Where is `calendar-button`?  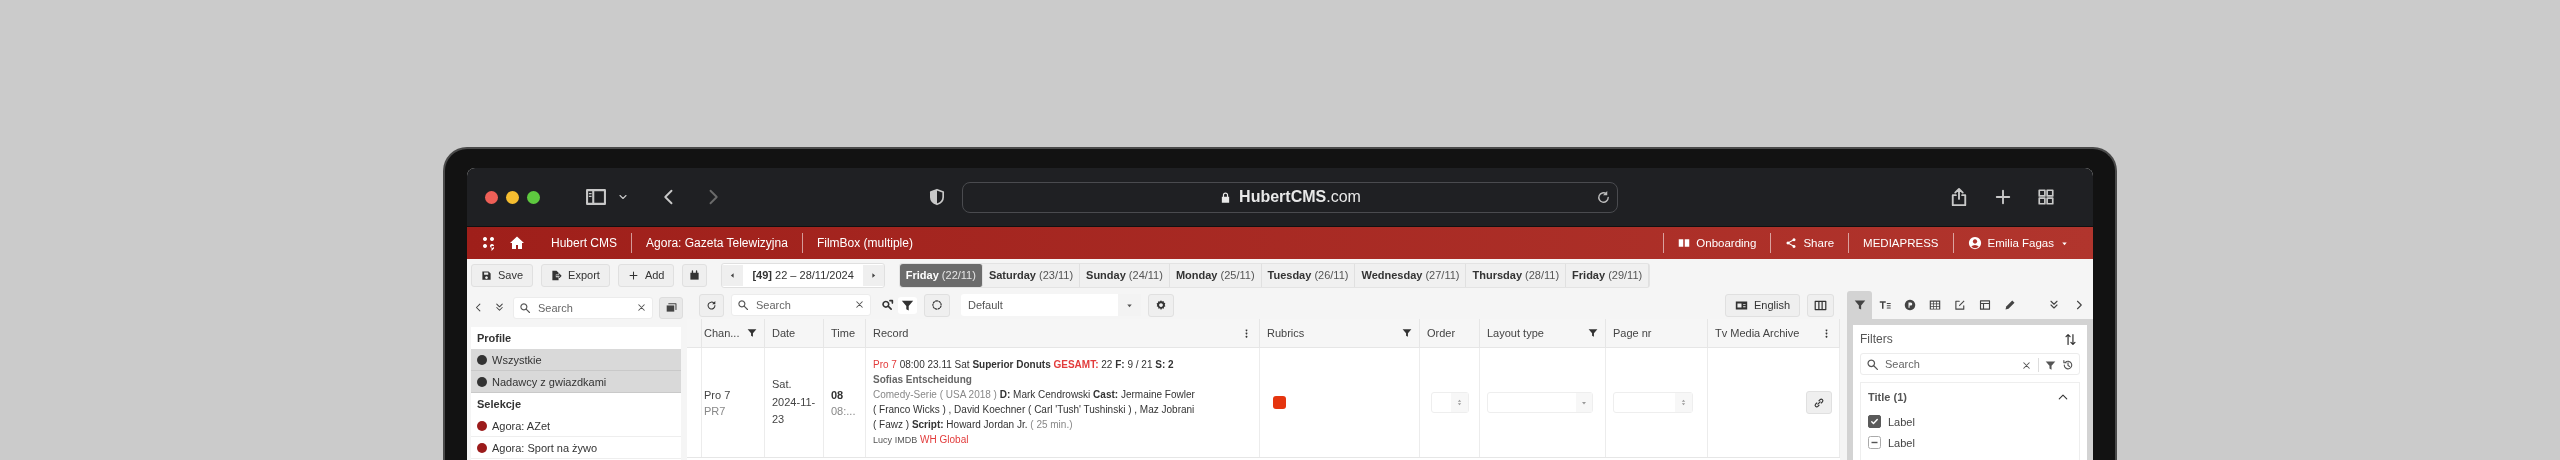
calendar-button is located at coordinates (695, 275).